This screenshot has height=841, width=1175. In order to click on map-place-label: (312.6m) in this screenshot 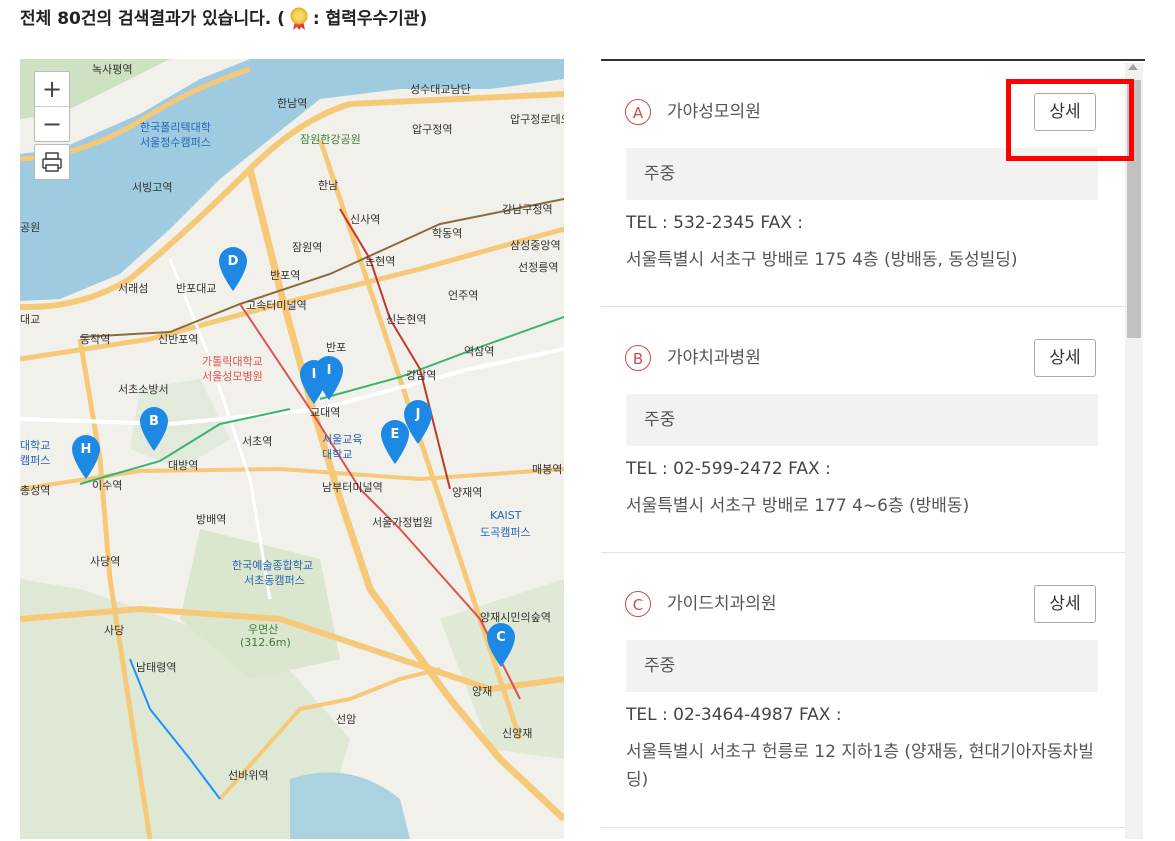, I will do `click(265, 642)`.